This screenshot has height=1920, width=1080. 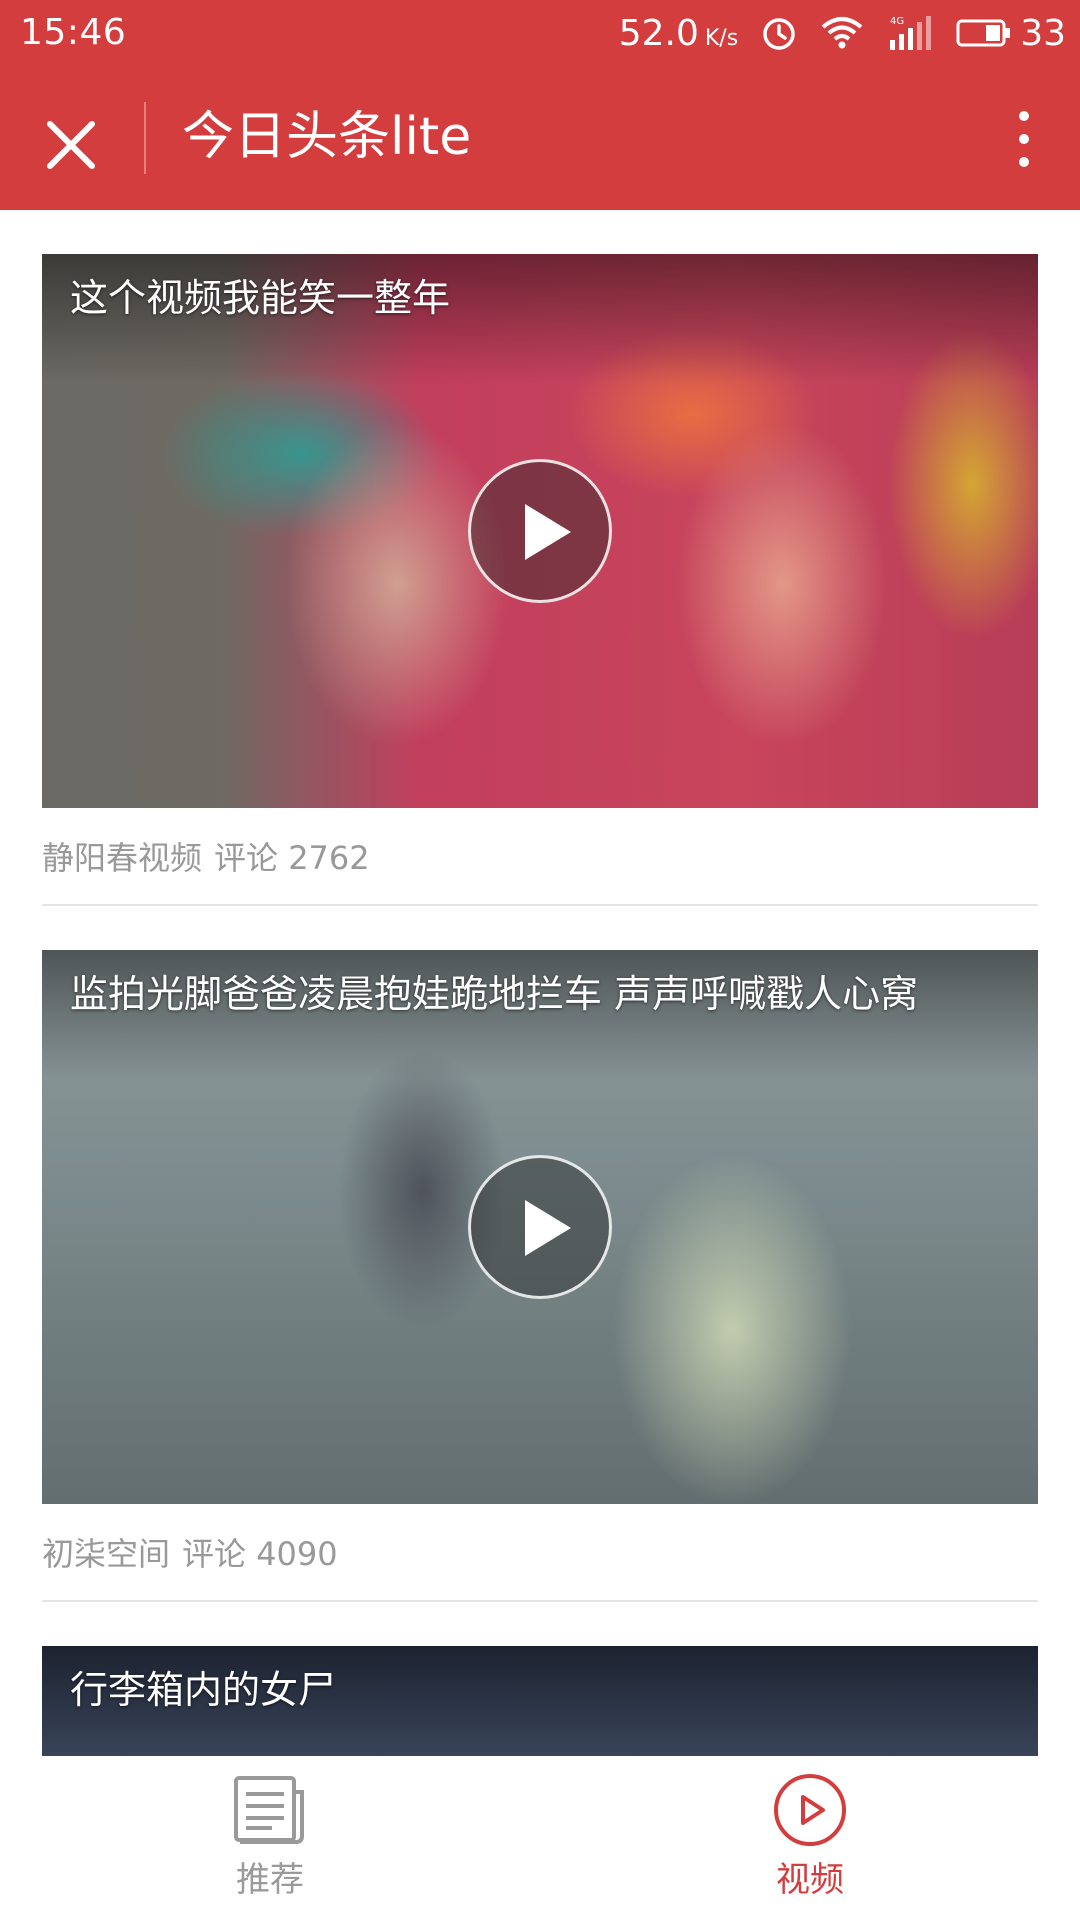 I want to click on tab-recommend: 推荐, so click(x=270, y=1840).